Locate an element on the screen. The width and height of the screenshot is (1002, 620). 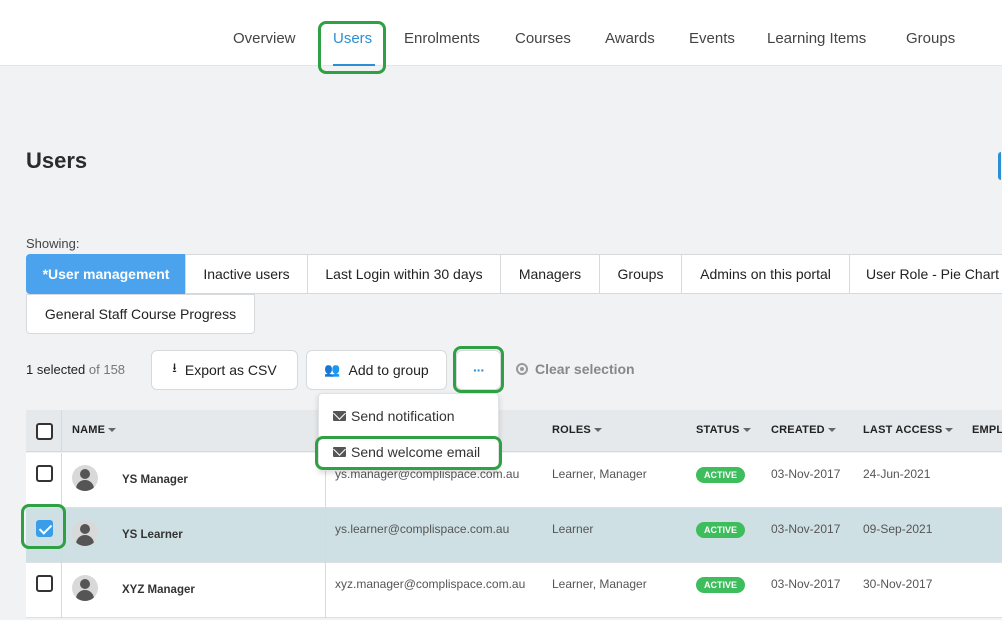
menu-item-send-welcome-email: Send welcome email is located at coordinates (406, 452).